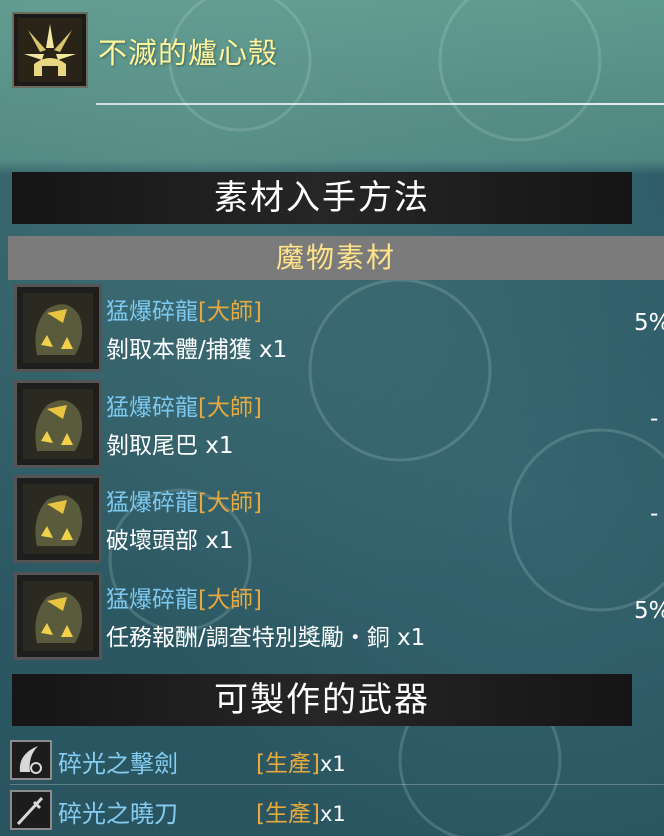  I want to click on item-shell-icon, so click(50, 50).